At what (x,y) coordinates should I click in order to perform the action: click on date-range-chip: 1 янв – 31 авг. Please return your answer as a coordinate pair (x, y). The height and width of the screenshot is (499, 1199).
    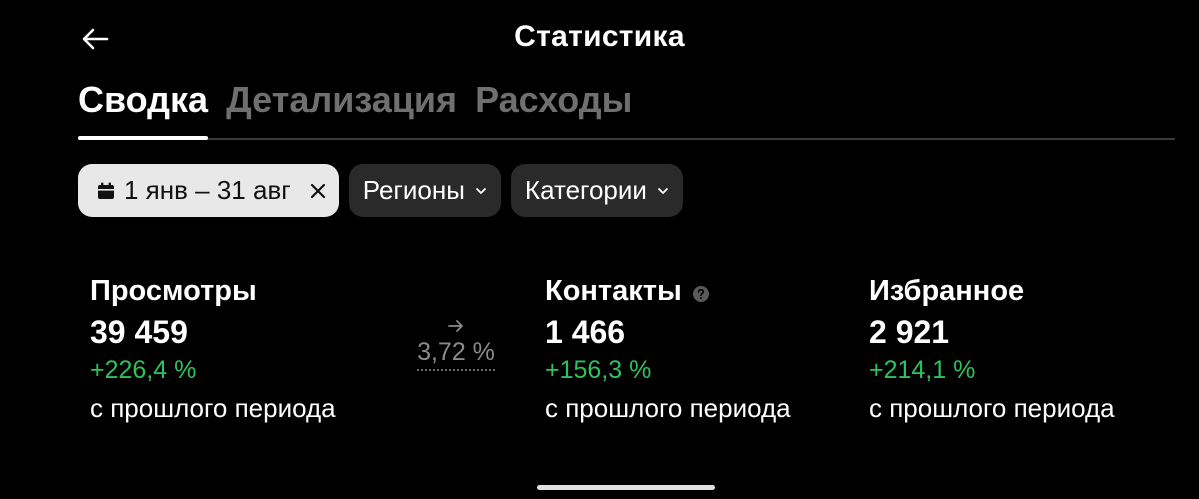
    Looking at the image, I should click on (208, 190).